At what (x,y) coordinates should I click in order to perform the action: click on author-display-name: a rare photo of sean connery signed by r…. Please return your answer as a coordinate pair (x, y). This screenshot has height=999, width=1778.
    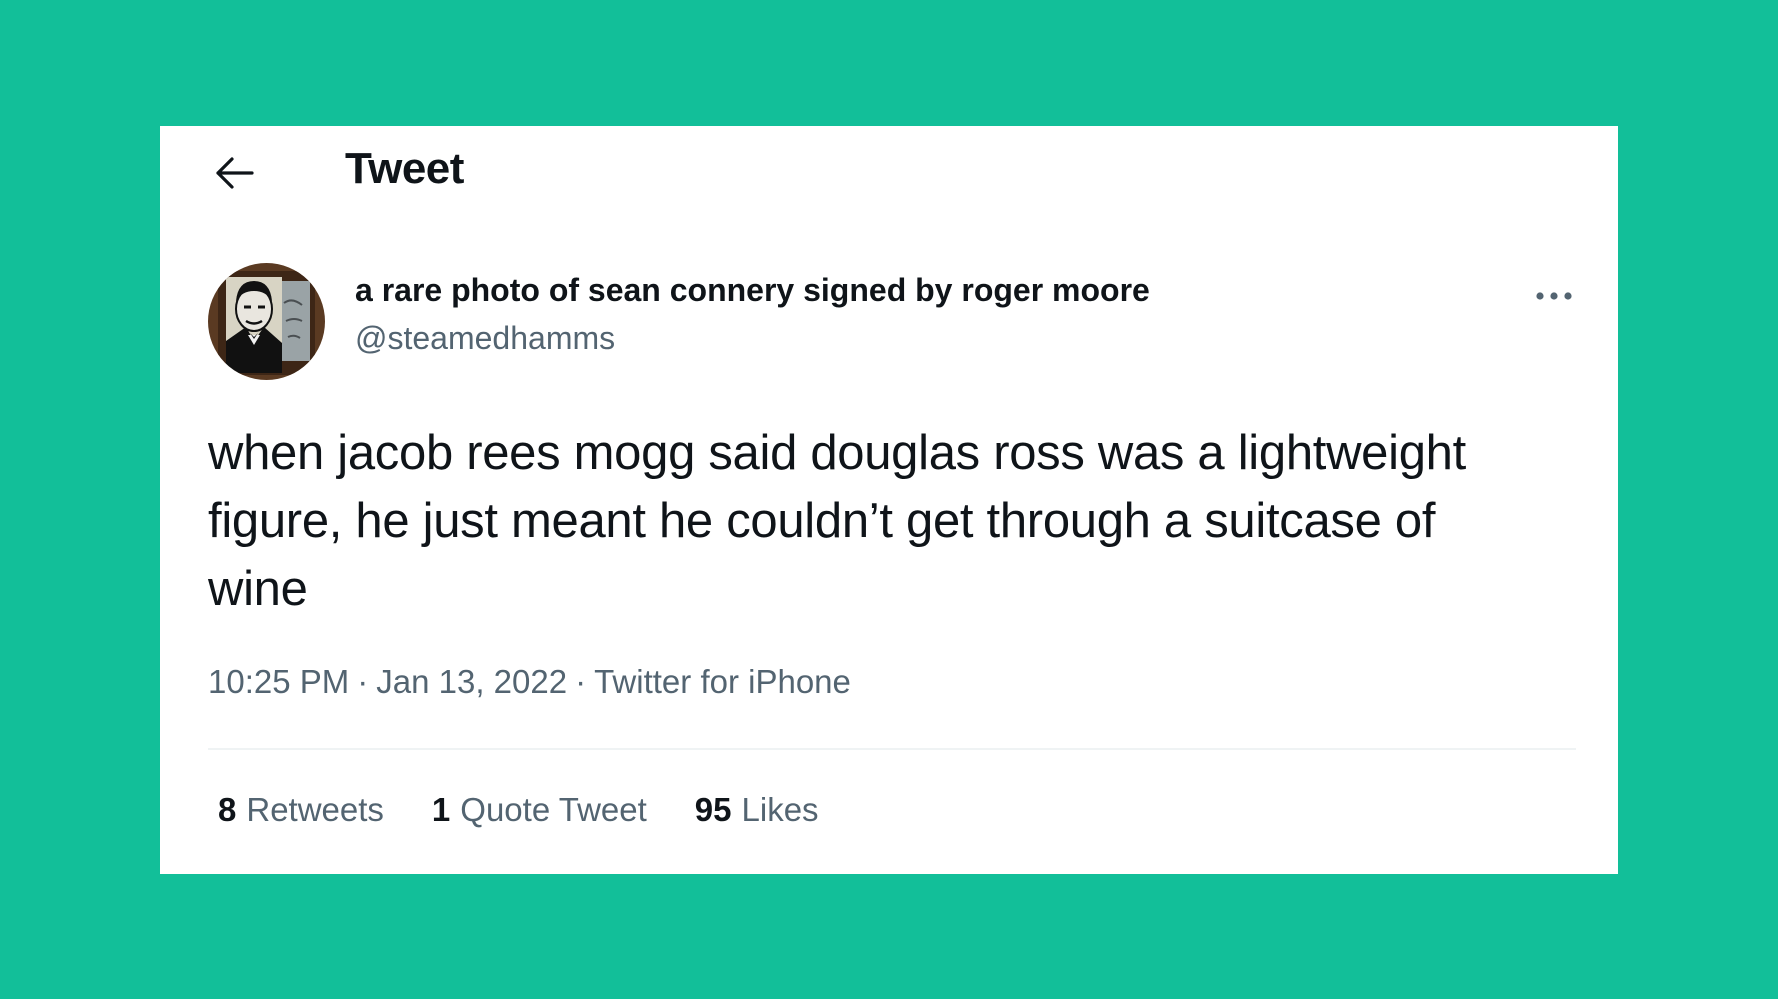
    Looking at the image, I should click on (752, 290).